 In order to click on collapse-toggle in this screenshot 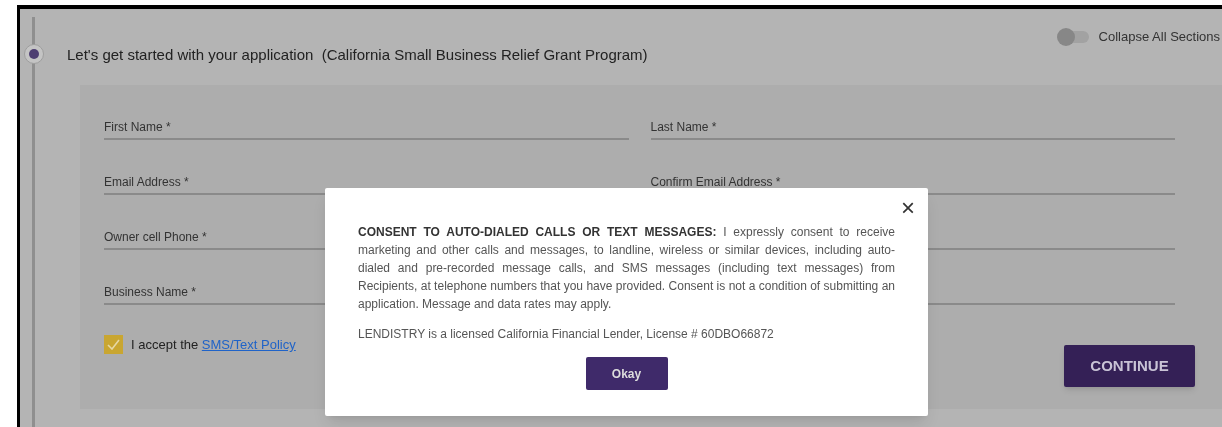, I will do `click(1073, 36)`.